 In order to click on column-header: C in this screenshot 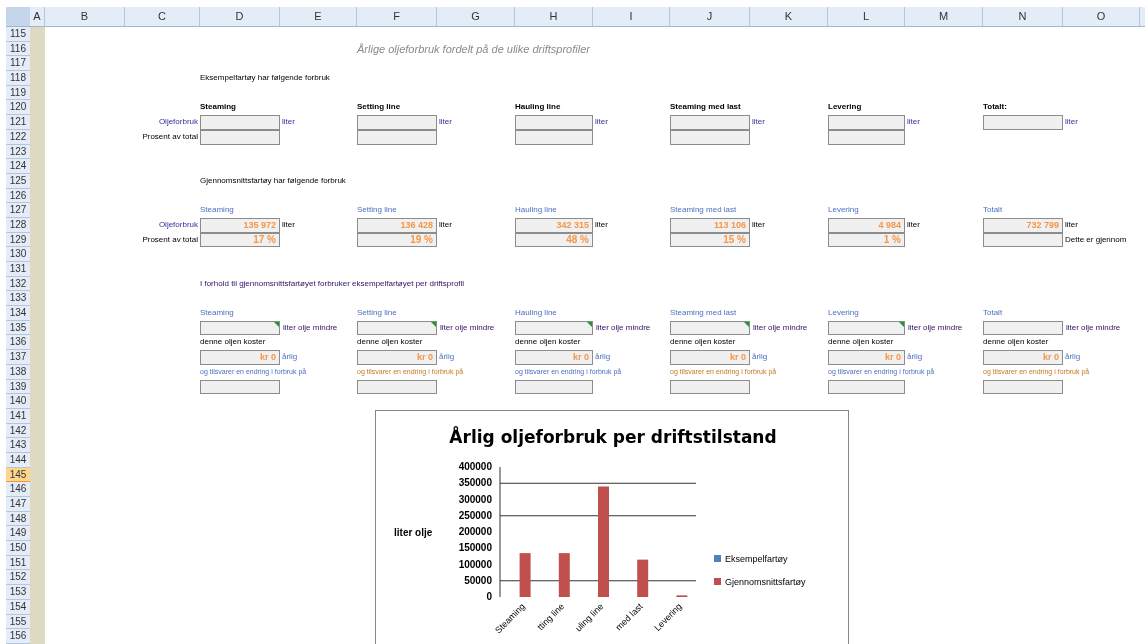, I will do `click(162, 16)`.